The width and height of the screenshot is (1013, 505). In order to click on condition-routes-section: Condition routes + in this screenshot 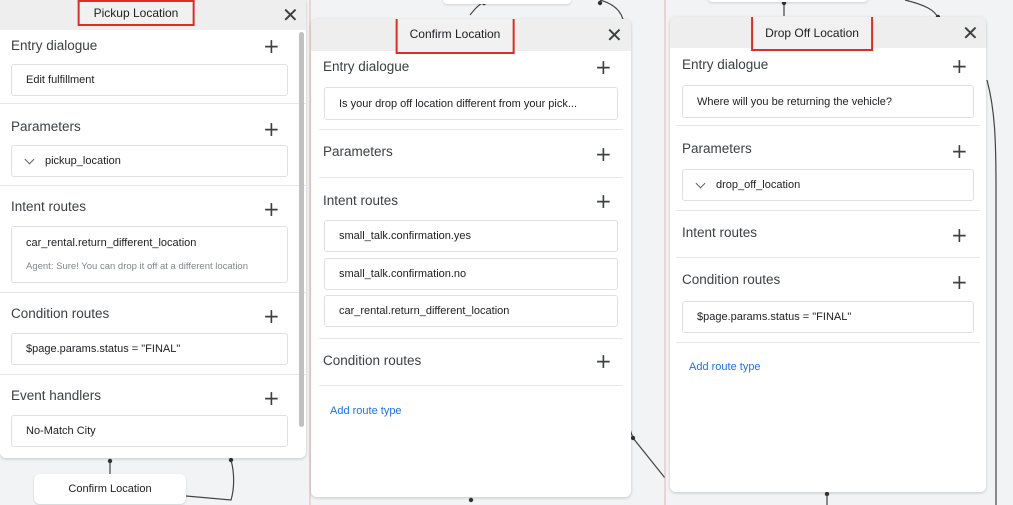, I will do `click(471, 362)`.